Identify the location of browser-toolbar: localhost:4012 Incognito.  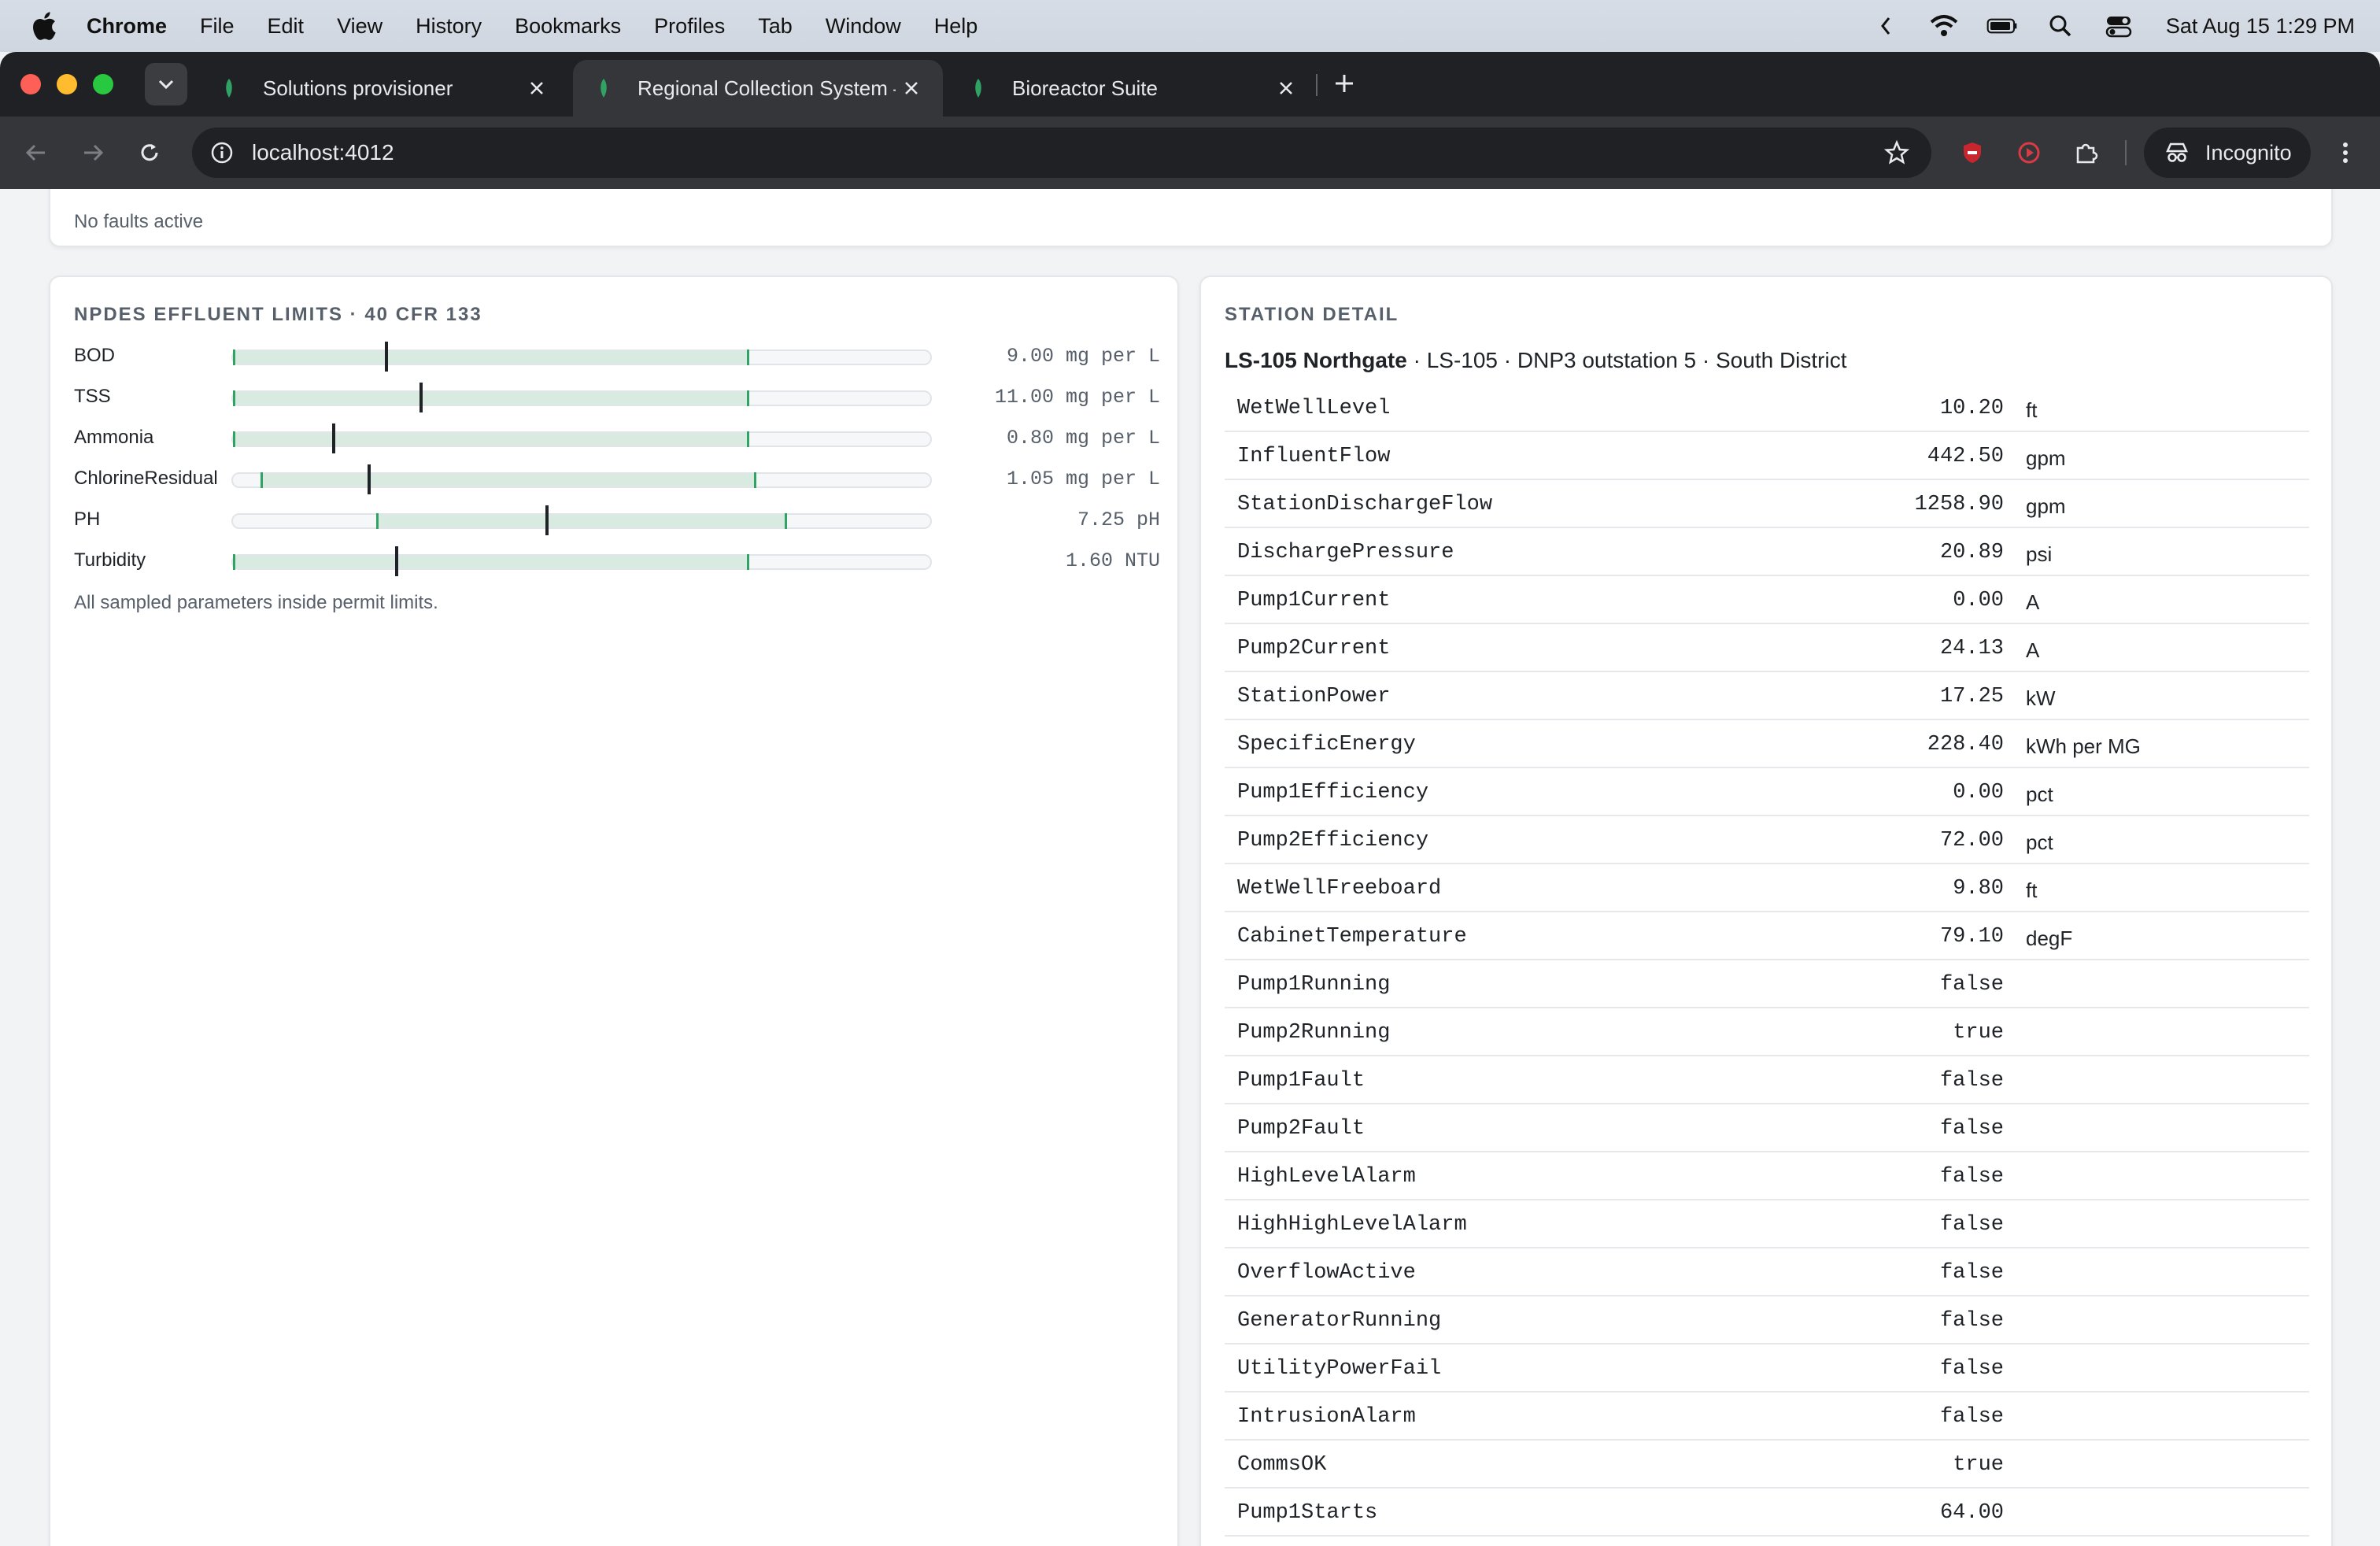
(1190, 153).